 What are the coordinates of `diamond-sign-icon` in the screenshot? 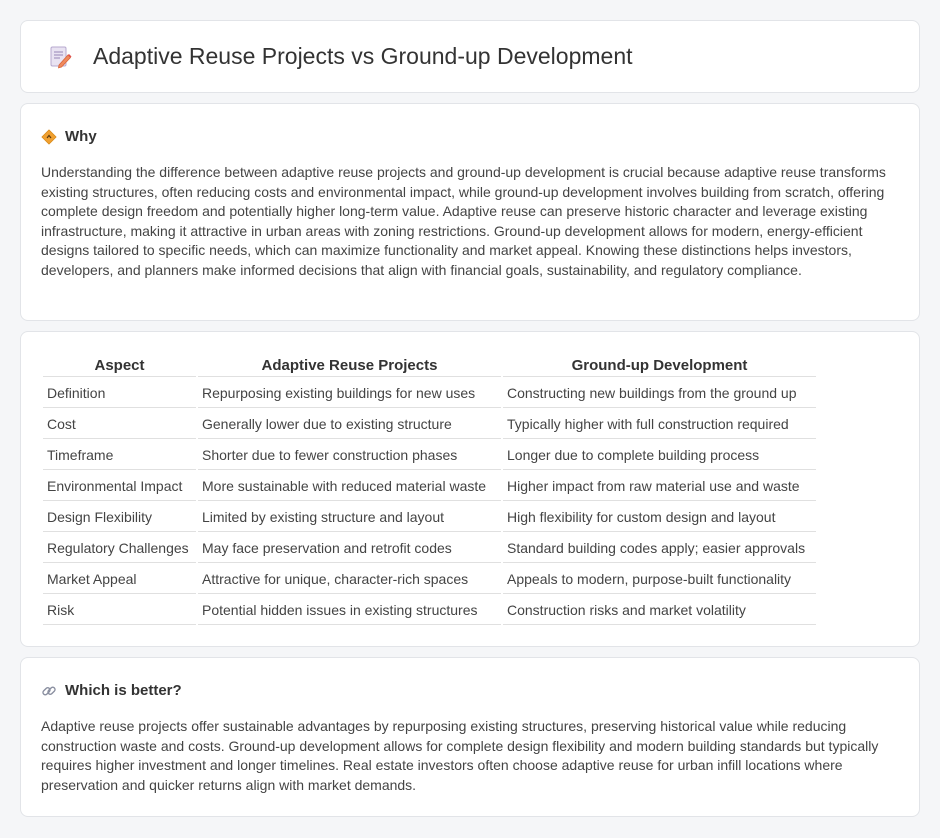 It's located at (49, 136).